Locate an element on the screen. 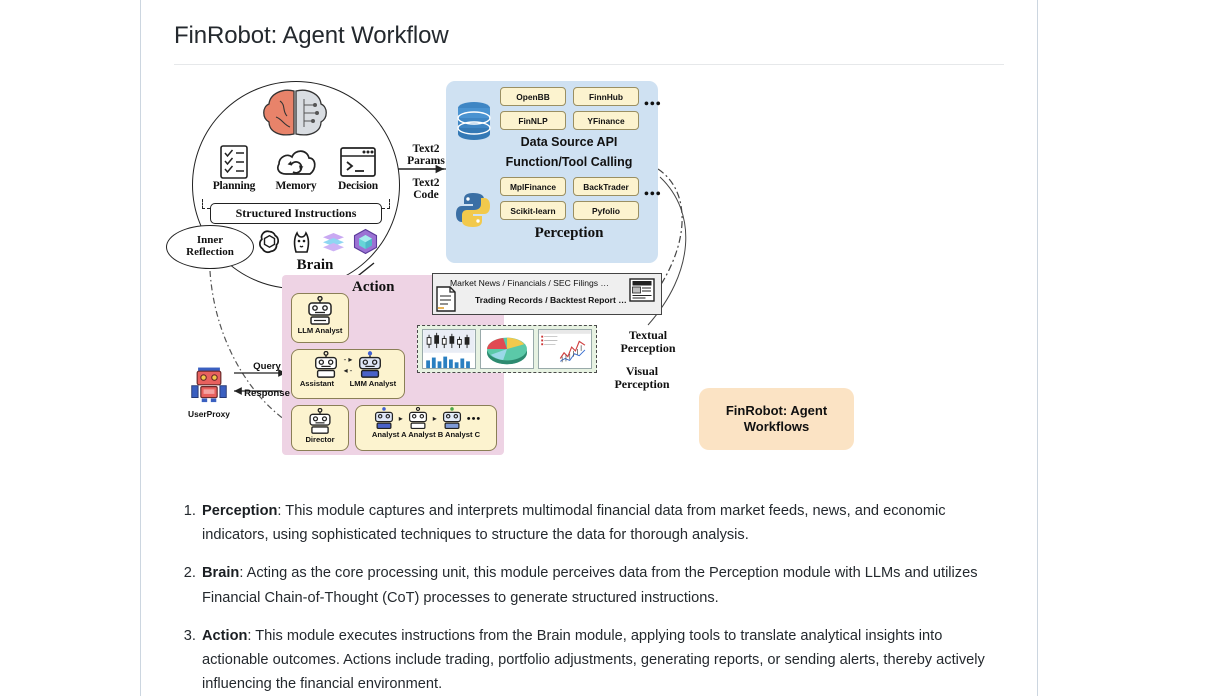  query-arrow-label: Query is located at coordinates (267, 366).